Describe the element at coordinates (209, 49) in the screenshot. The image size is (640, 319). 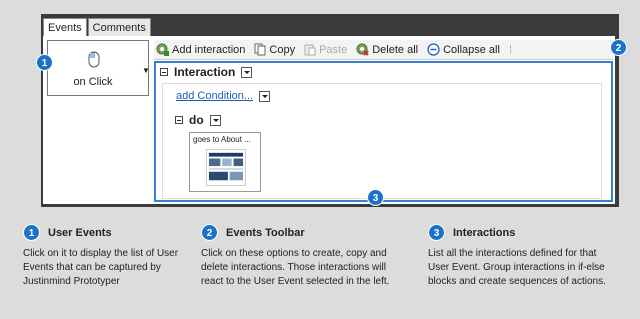
I see `add-interaction-label: Add interaction` at that location.